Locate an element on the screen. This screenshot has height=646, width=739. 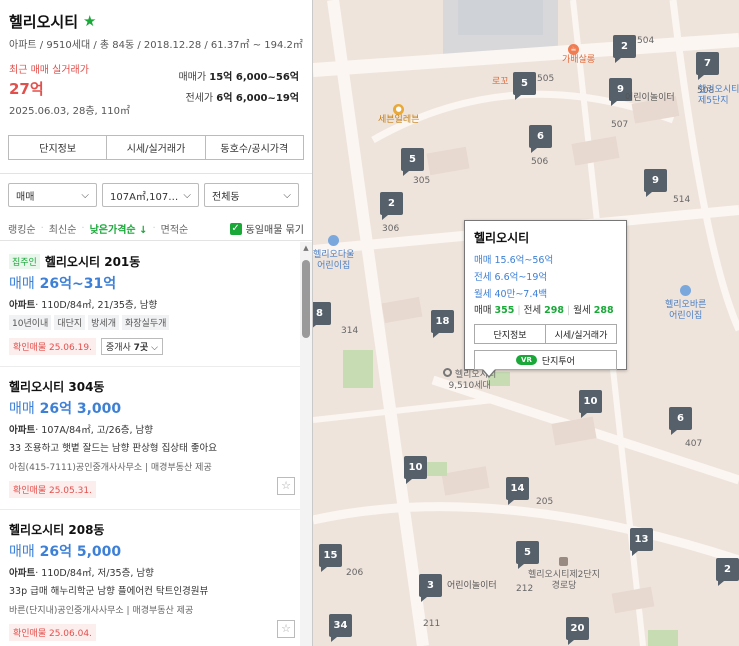
listing-tag: 방세개 is located at coordinates (103, 322).